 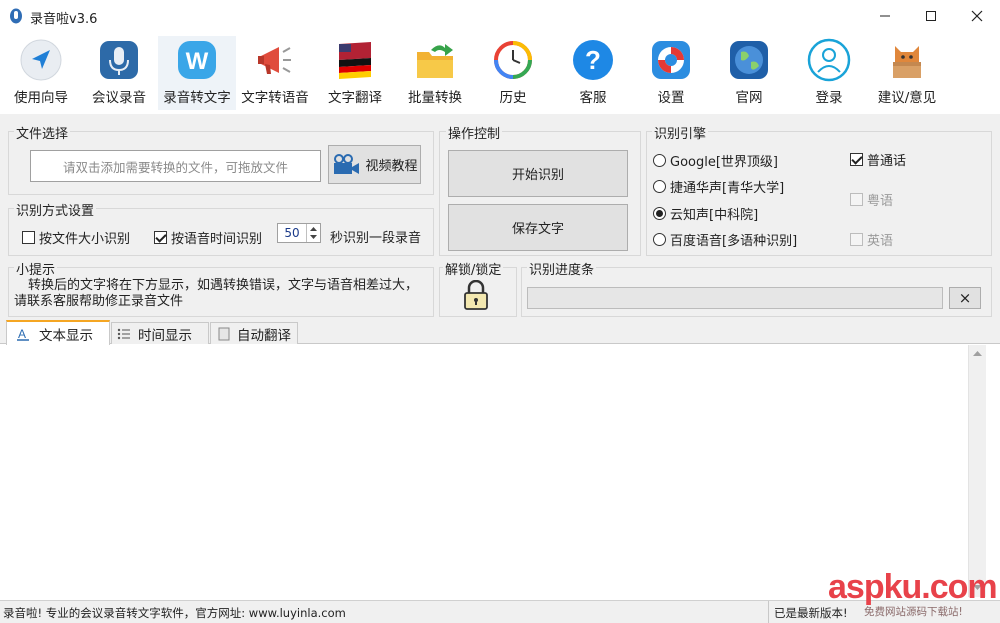 I want to click on maximize-icon, so click(x=931, y=16).